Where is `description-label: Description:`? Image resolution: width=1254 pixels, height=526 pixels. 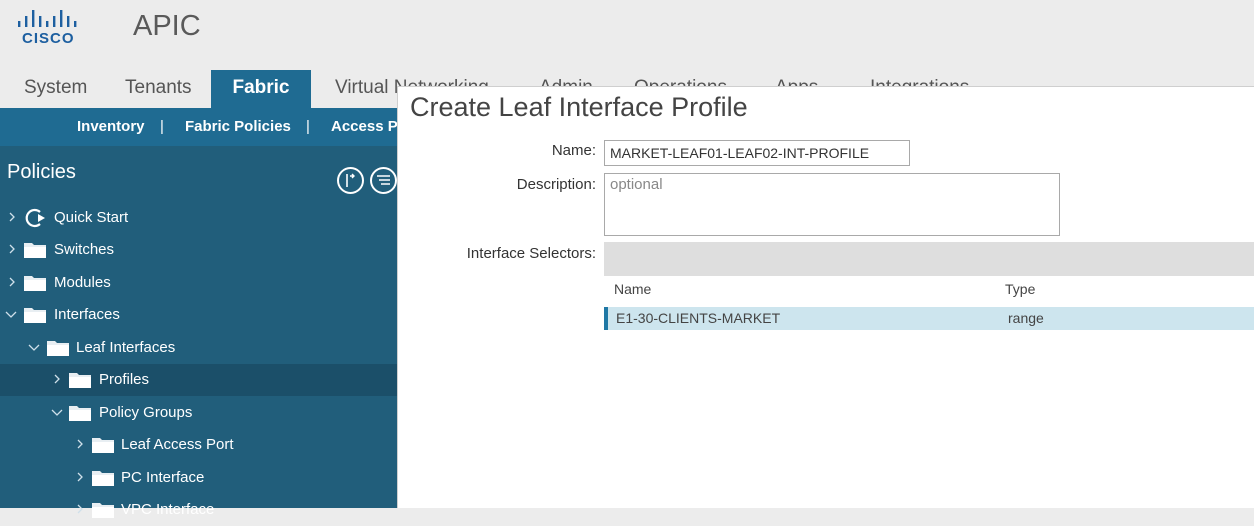
description-label: Description: is located at coordinates (556, 184).